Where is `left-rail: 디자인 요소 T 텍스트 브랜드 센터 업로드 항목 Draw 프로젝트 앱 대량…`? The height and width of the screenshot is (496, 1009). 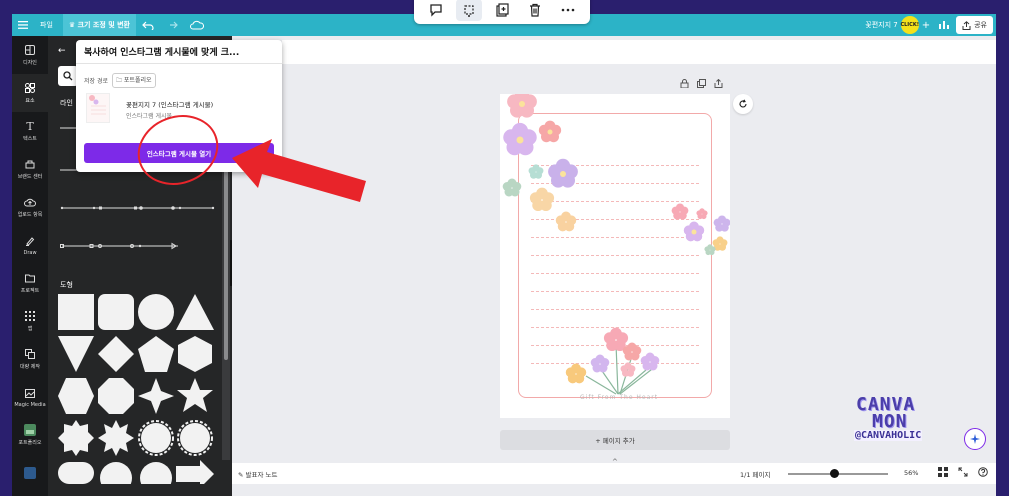
left-rail: 디자인 요소 T 텍스트 브랜드 센터 업로드 항목 Draw 프로젝트 앱 대량… is located at coordinates (30, 266).